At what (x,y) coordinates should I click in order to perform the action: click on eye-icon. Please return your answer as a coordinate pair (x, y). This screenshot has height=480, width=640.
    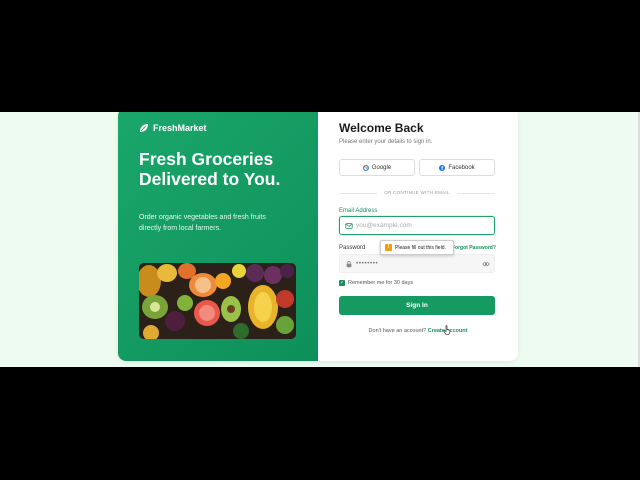
    Looking at the image, I should click on (486, 264).